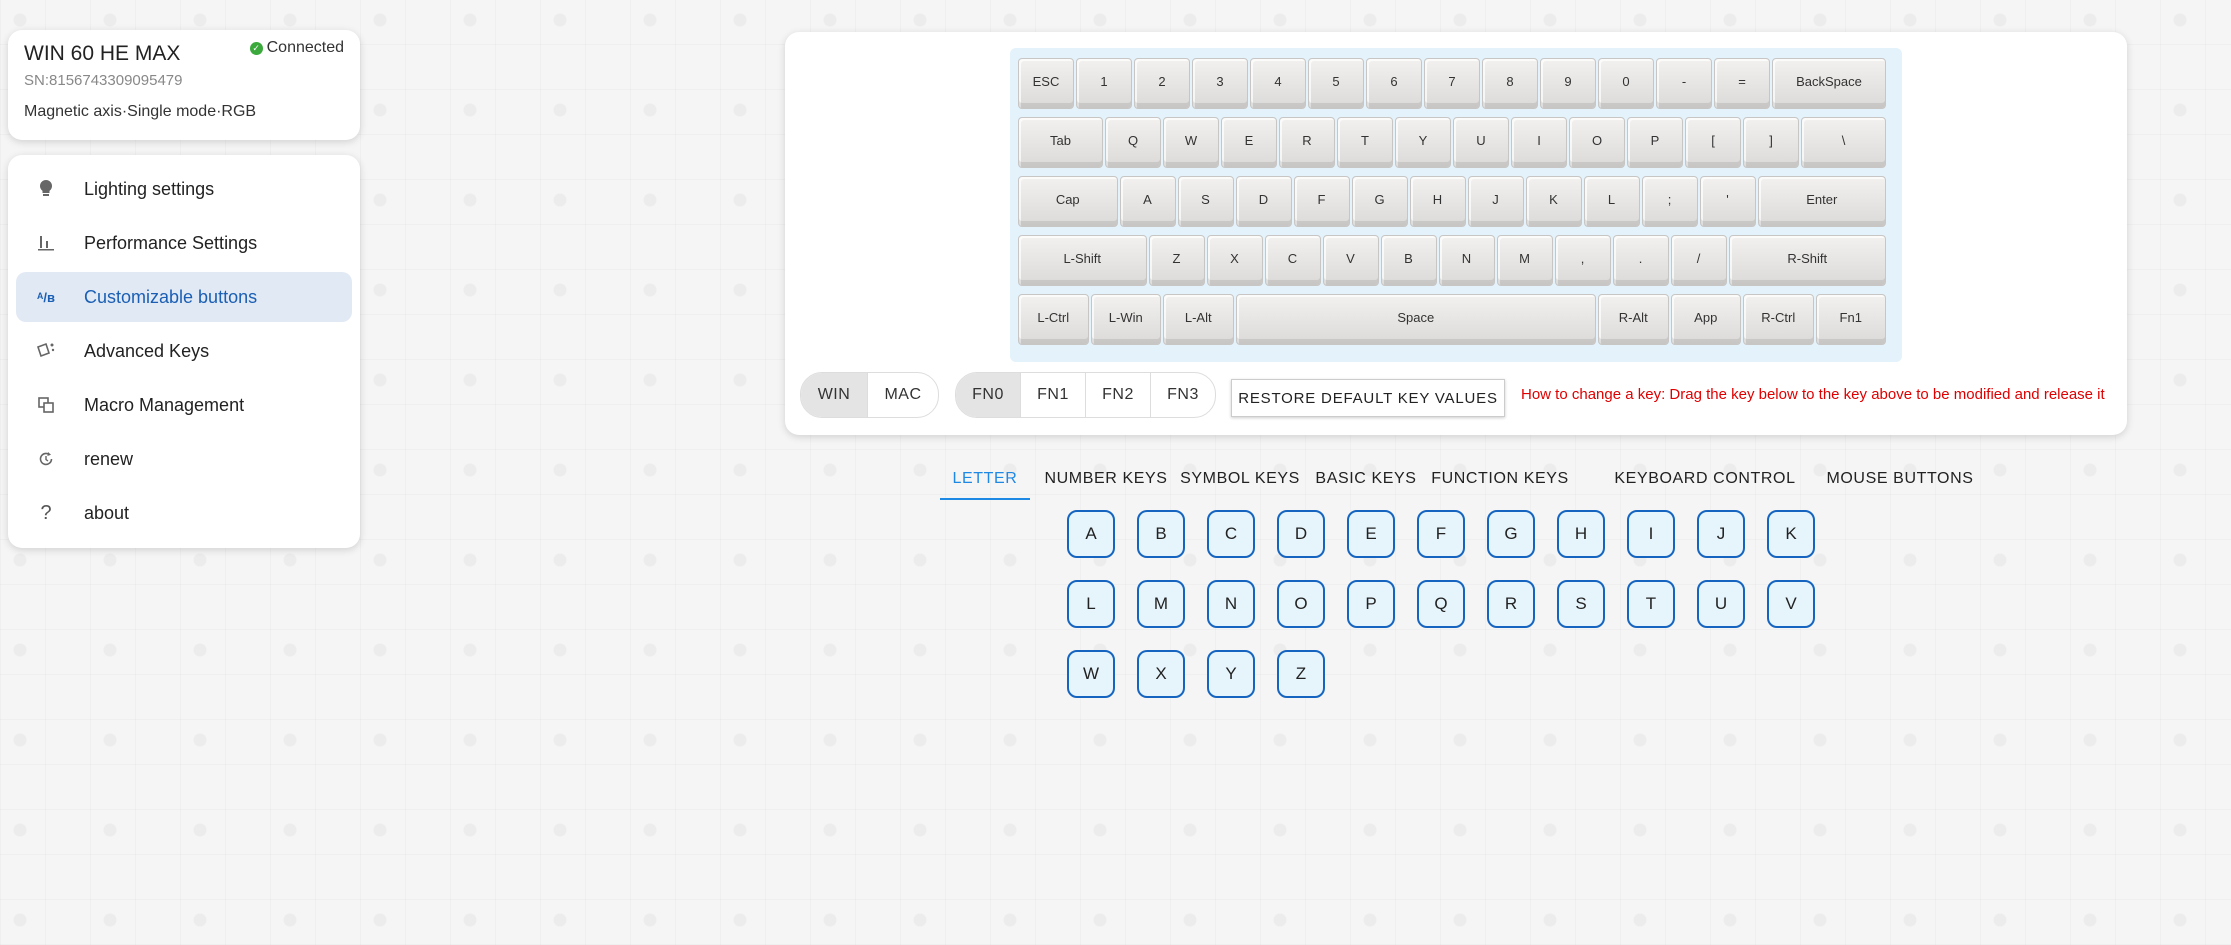 The width and height of the screenshot is (2231, 945). I want to click on os-mac-button: MAC, so click(902, 395).